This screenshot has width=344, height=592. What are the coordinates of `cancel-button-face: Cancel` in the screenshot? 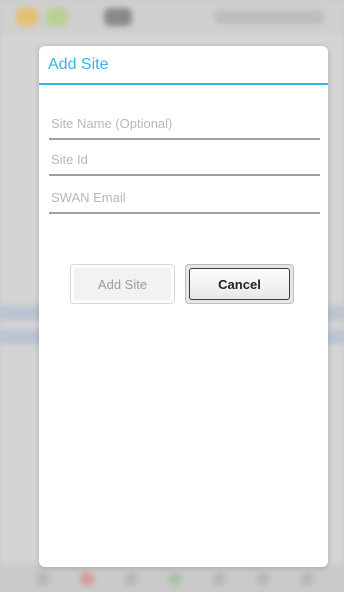 It's located at (239, 284).